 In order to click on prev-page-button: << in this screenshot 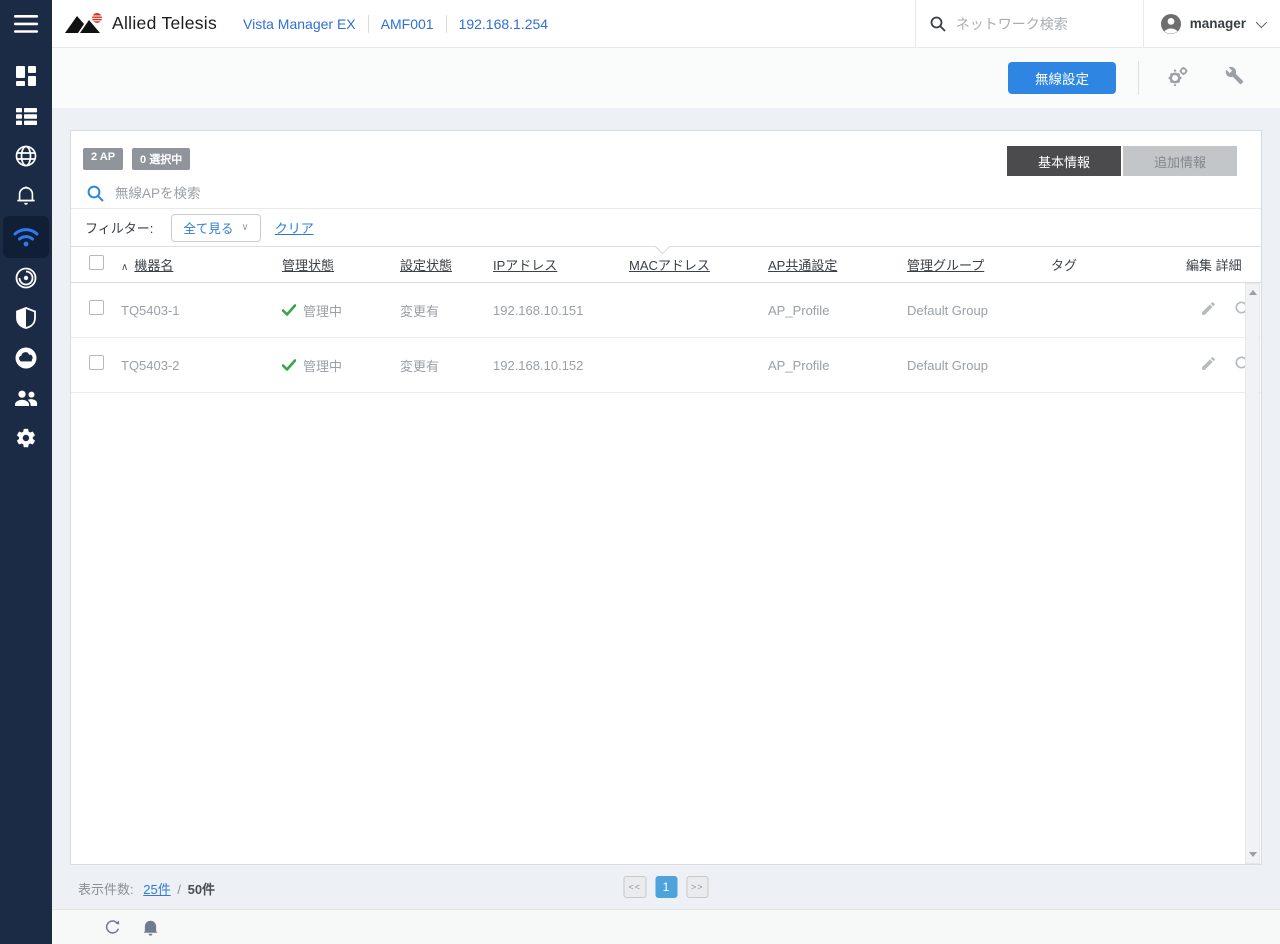, I will do `click(634, 887)`.